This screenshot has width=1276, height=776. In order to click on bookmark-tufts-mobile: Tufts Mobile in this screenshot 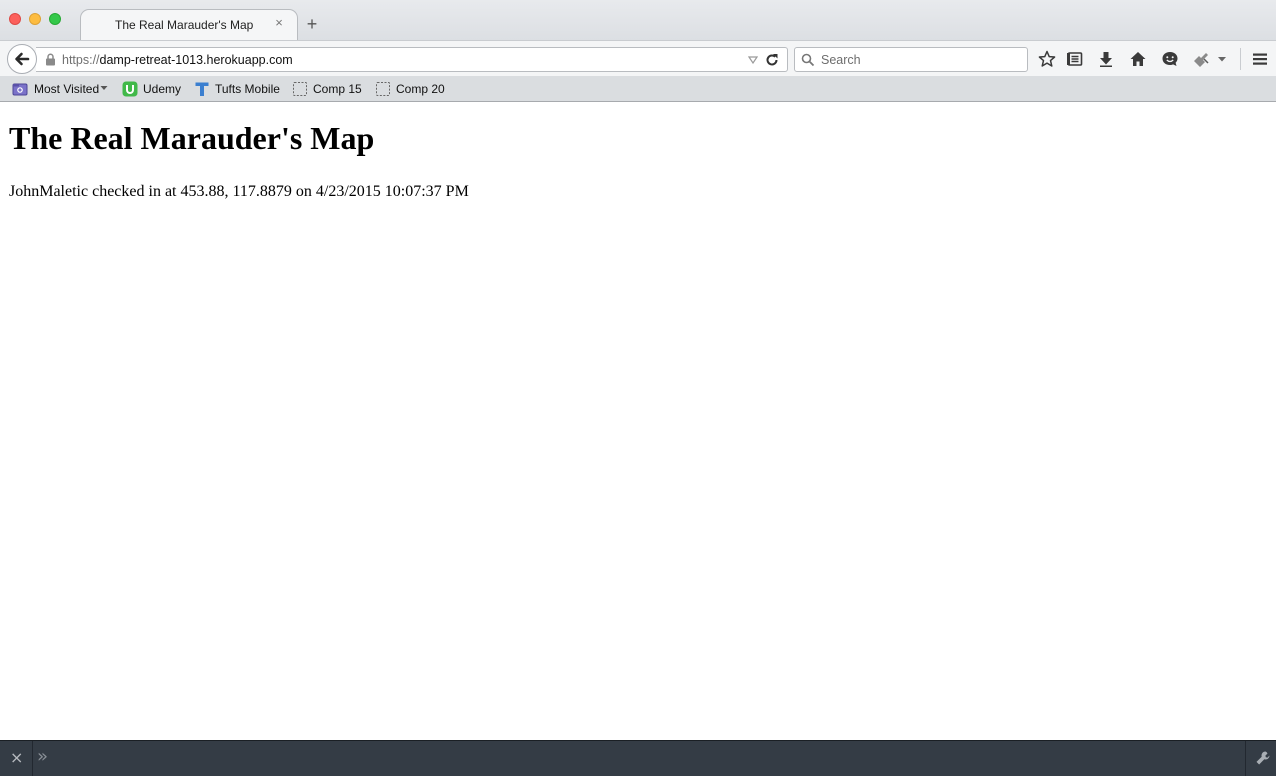, I will do `click(239, 89)`.